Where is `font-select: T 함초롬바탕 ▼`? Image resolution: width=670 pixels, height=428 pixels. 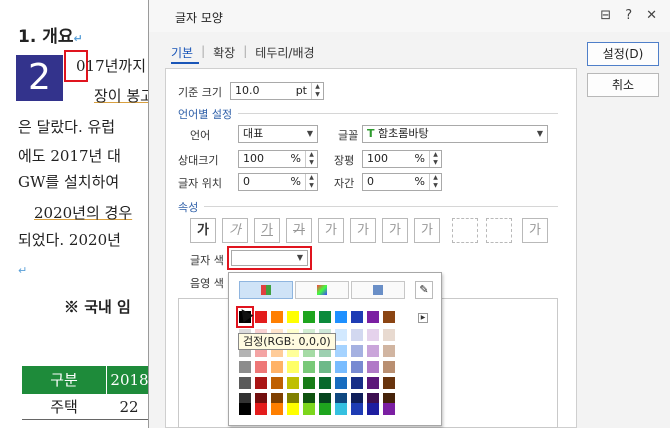
font-select: T 함초롬바탕 ▼ is located at coordinates (455, 134).